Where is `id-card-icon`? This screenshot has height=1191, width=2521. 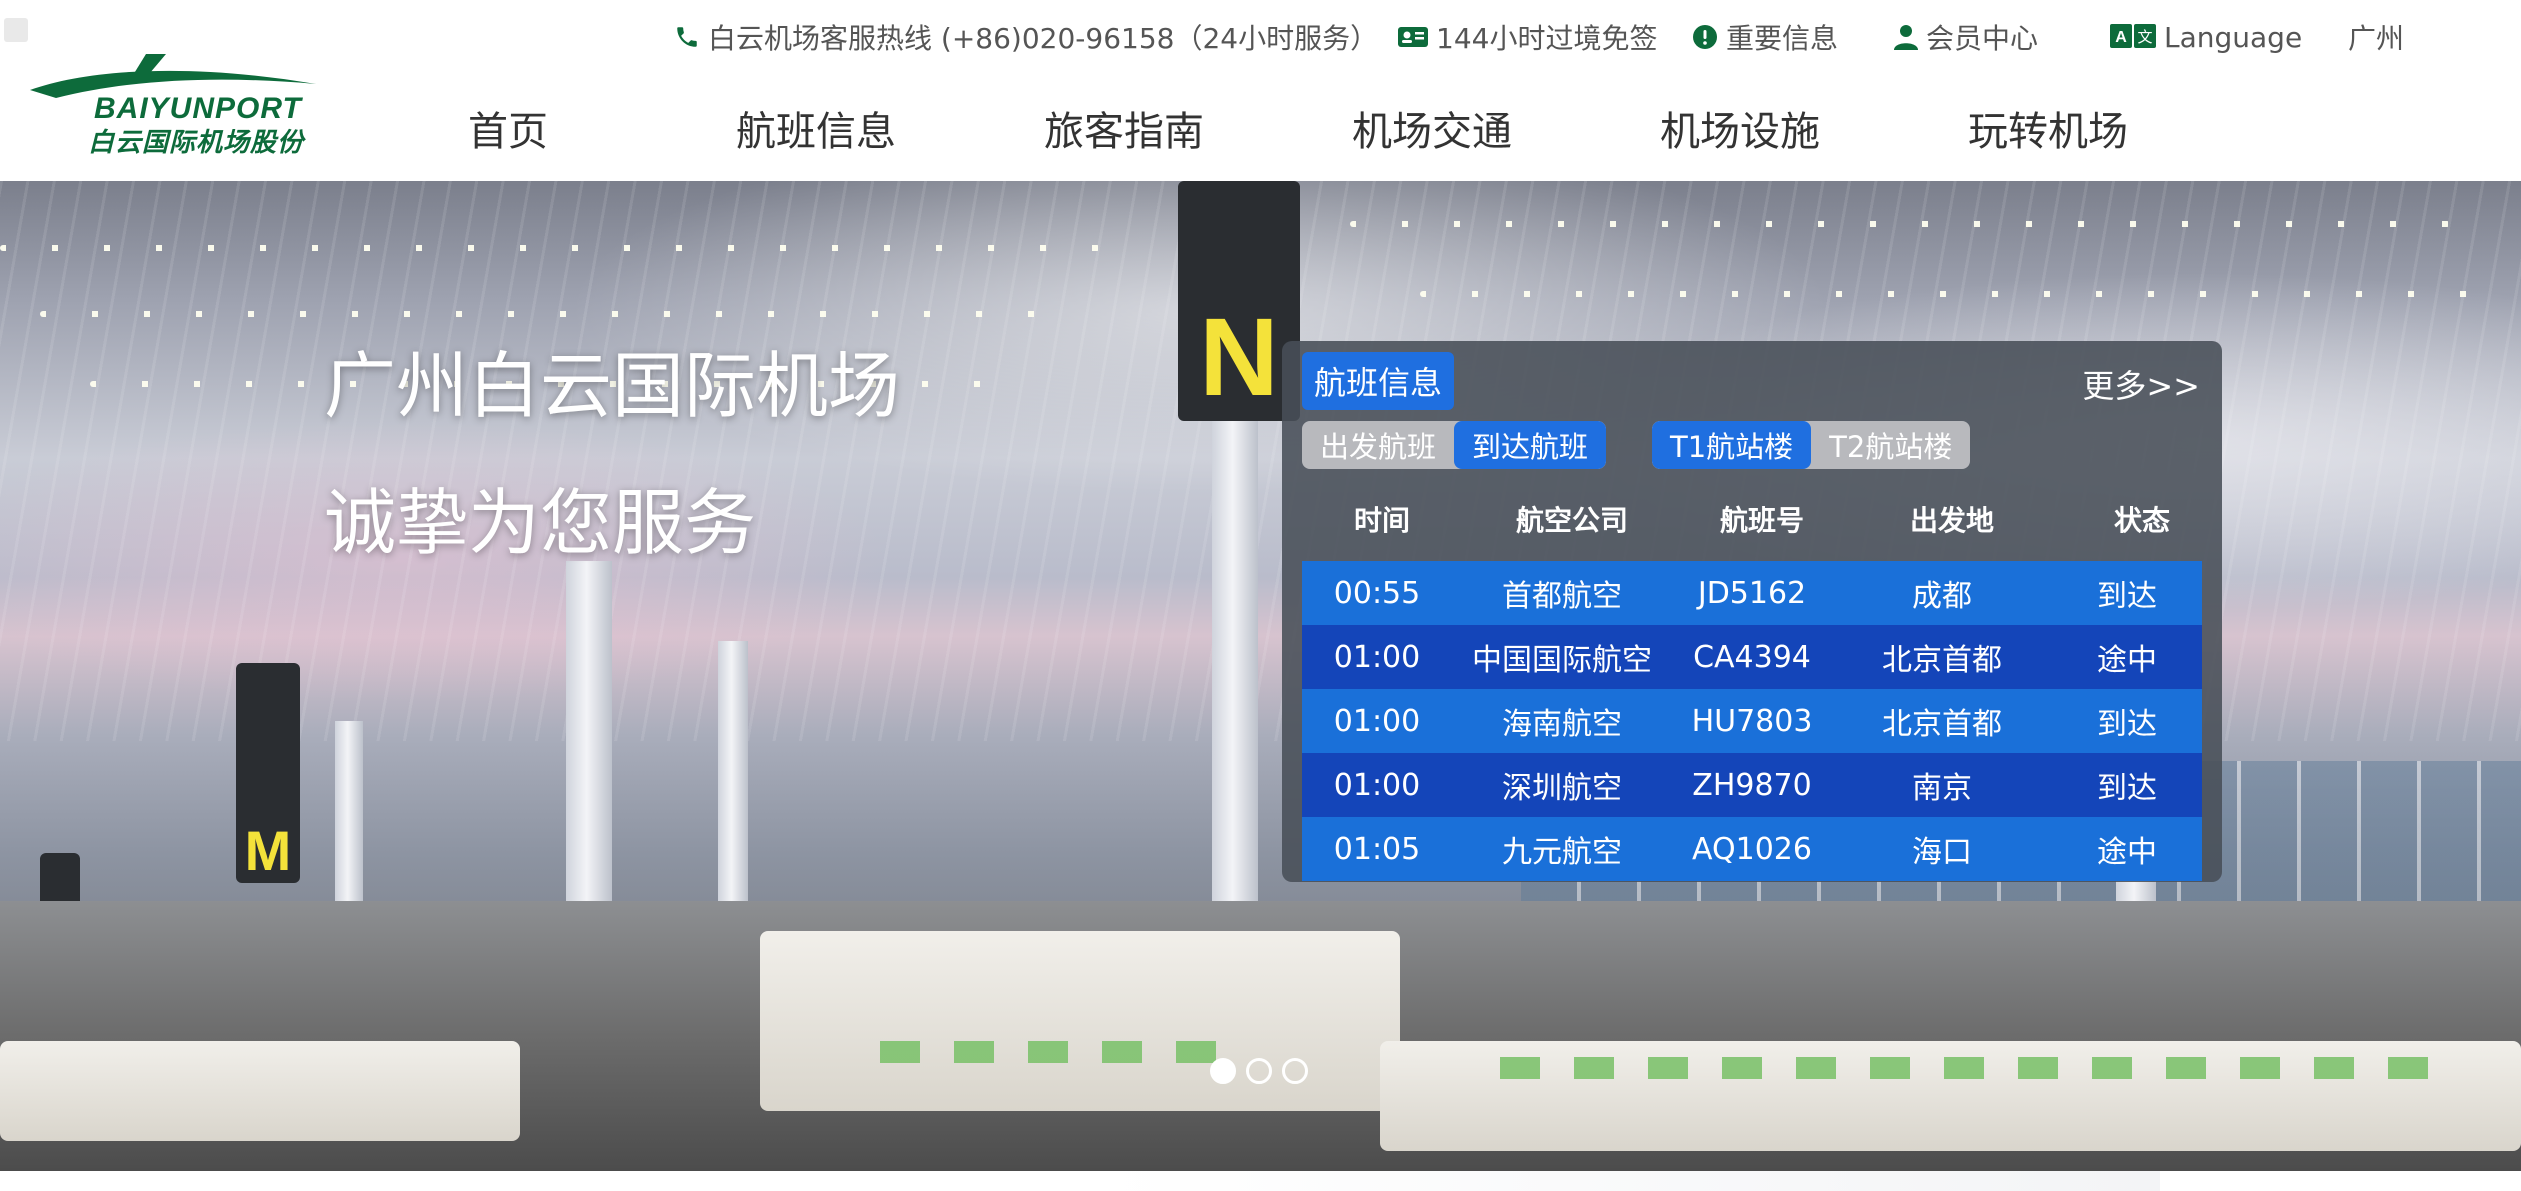
id-card-icon is located at coordinates (1413, 37).